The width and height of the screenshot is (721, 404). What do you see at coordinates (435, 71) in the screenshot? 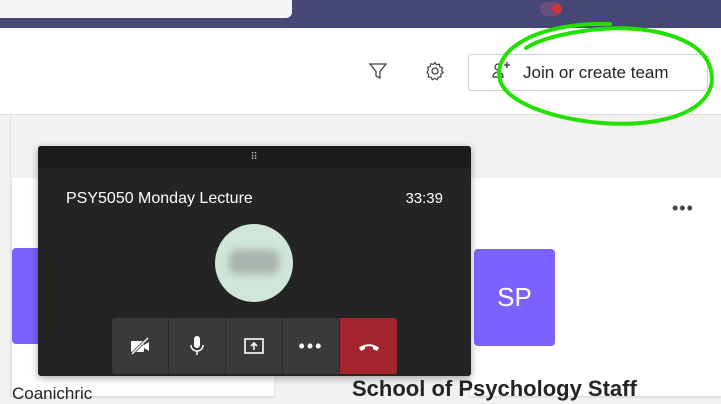
I see `settings-icon` at bounding box center [435, 71].